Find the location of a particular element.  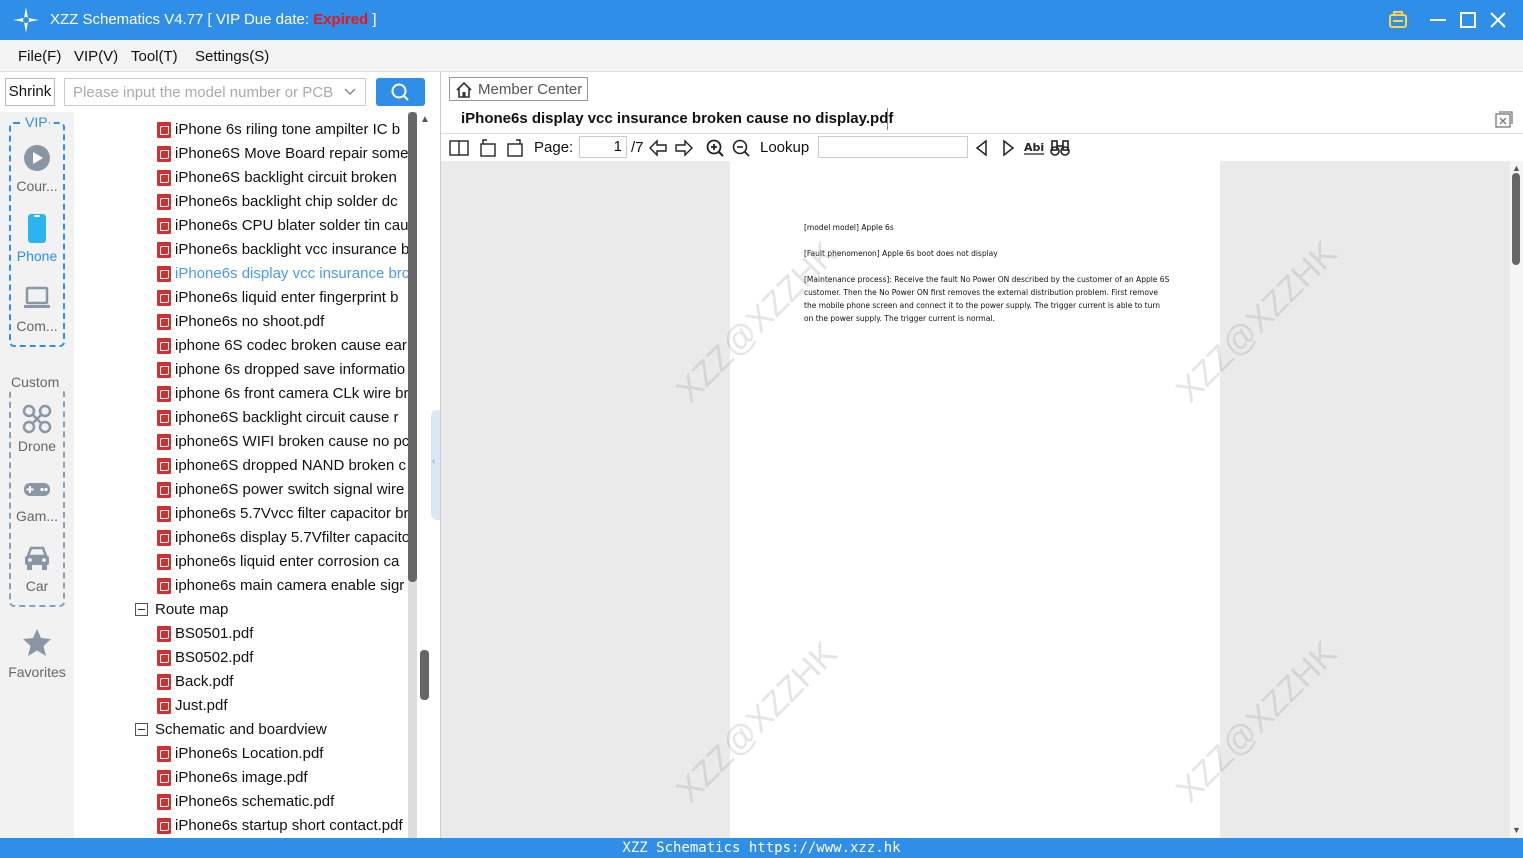

minimize-icon is located at coordinates (1438, 20).